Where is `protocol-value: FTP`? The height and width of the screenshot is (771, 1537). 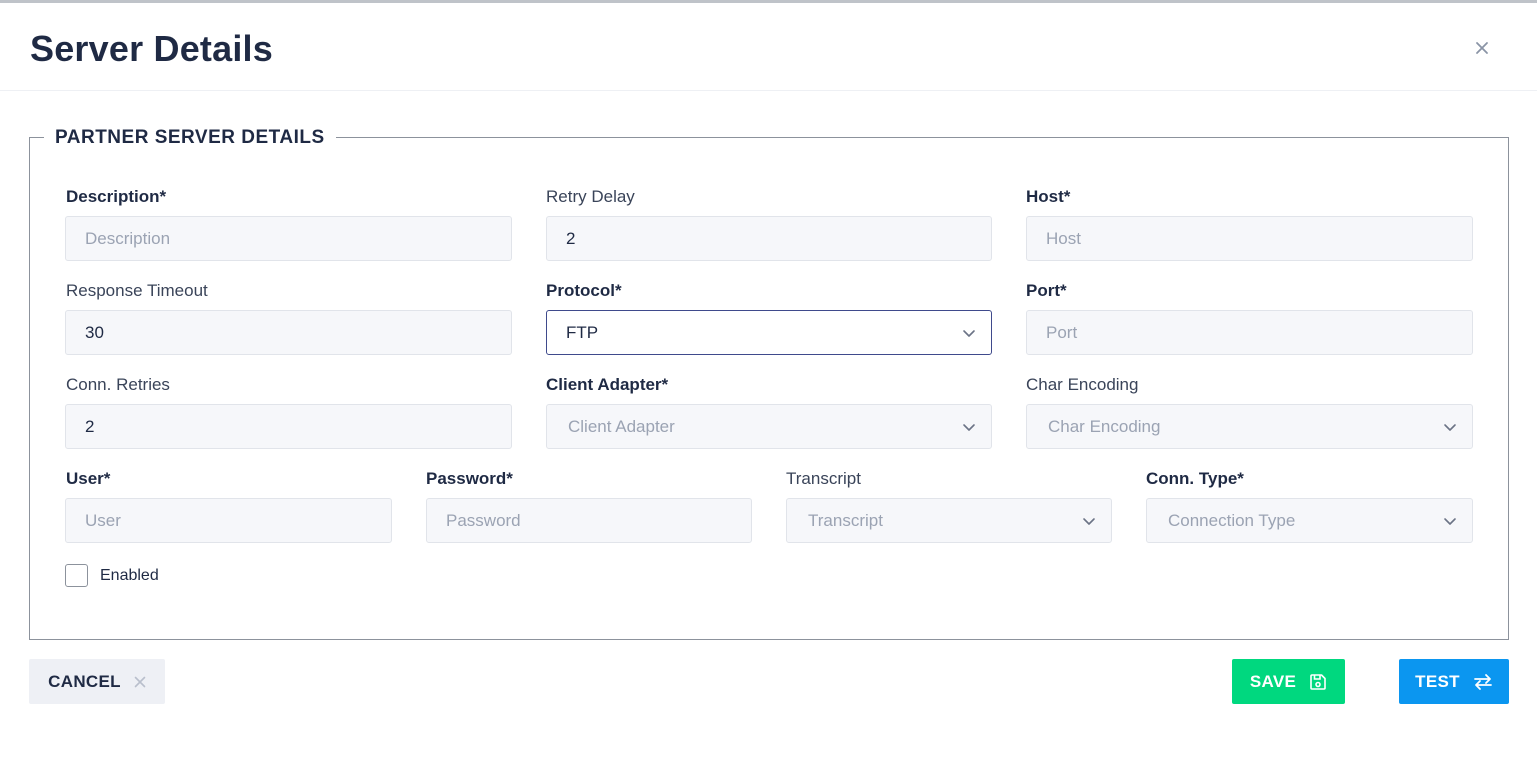 protocol-value: FTP is located at coordinates (582, 332).